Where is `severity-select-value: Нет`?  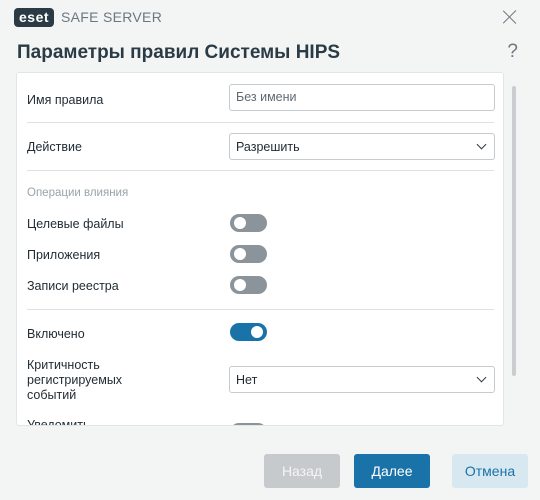
severity-select-value: Нет is located at coordinates (247, 380).